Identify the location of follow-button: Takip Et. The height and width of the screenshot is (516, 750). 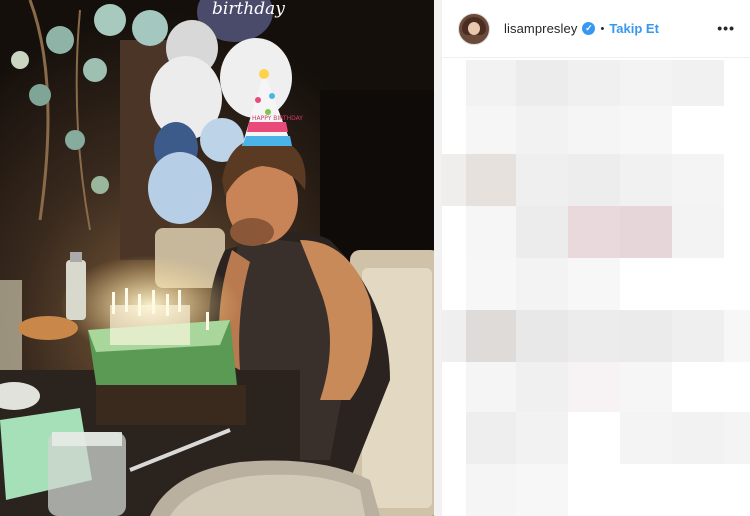
(634, 28).